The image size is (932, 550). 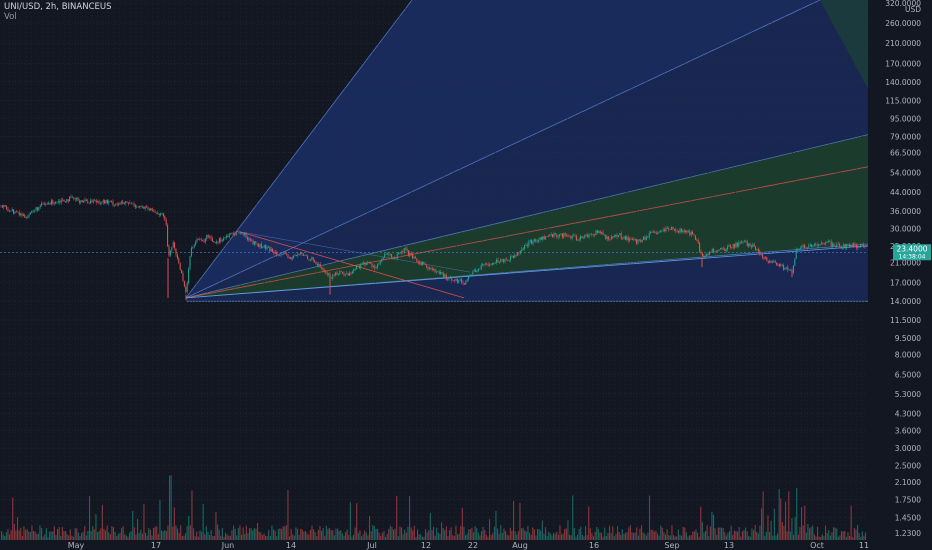 I want to click on price-tick-label: 3.0000, so click(x=908, y=448).